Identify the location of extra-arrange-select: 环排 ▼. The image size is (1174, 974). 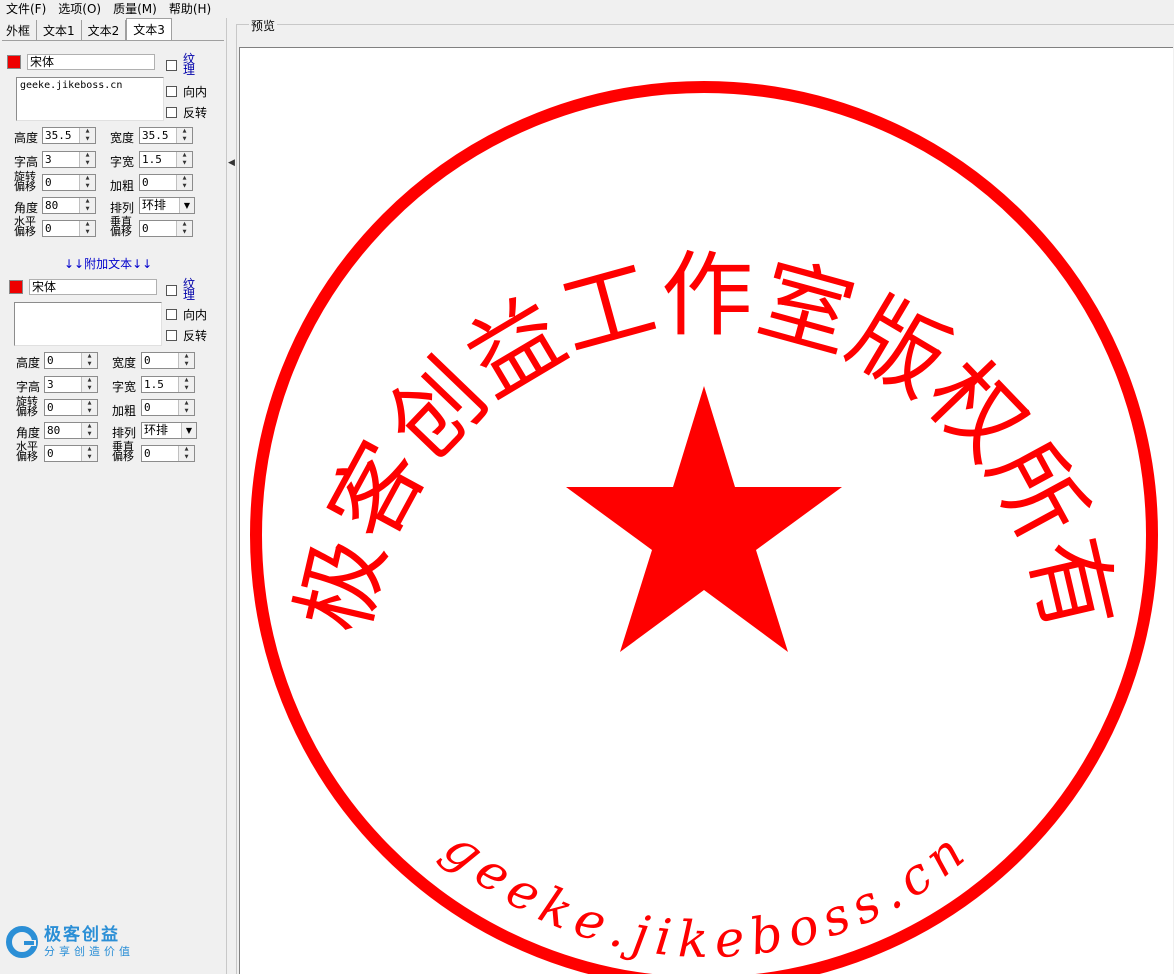
(169, 430).